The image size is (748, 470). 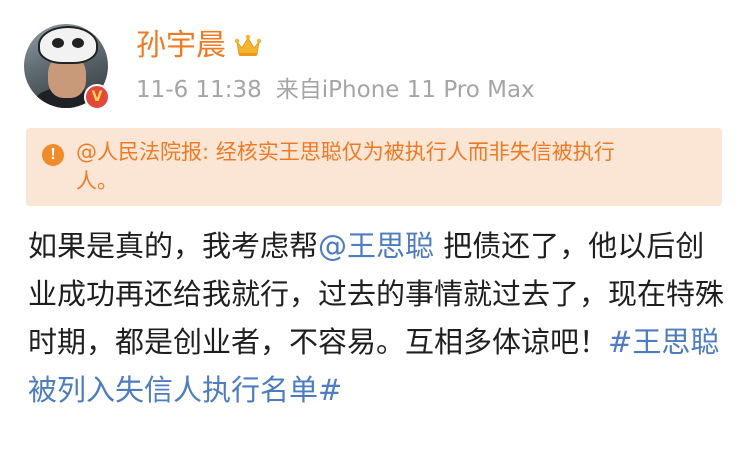 I want to click on post-source: 来自iPhone 11 Pro Max, so click(x=405, y=90).